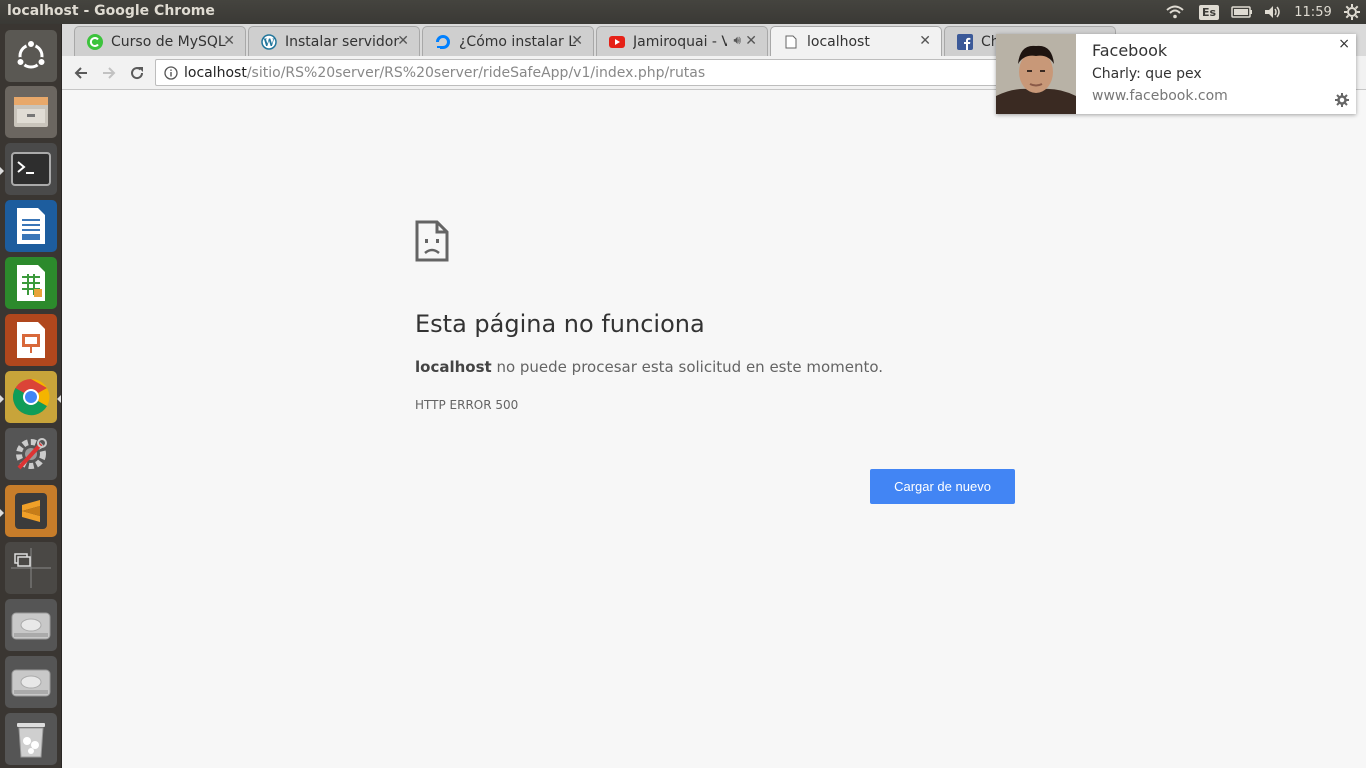 The width and height of the screenshot is (1366, 768). I want to click on notification-title: Facebook, so click(1130, 50).